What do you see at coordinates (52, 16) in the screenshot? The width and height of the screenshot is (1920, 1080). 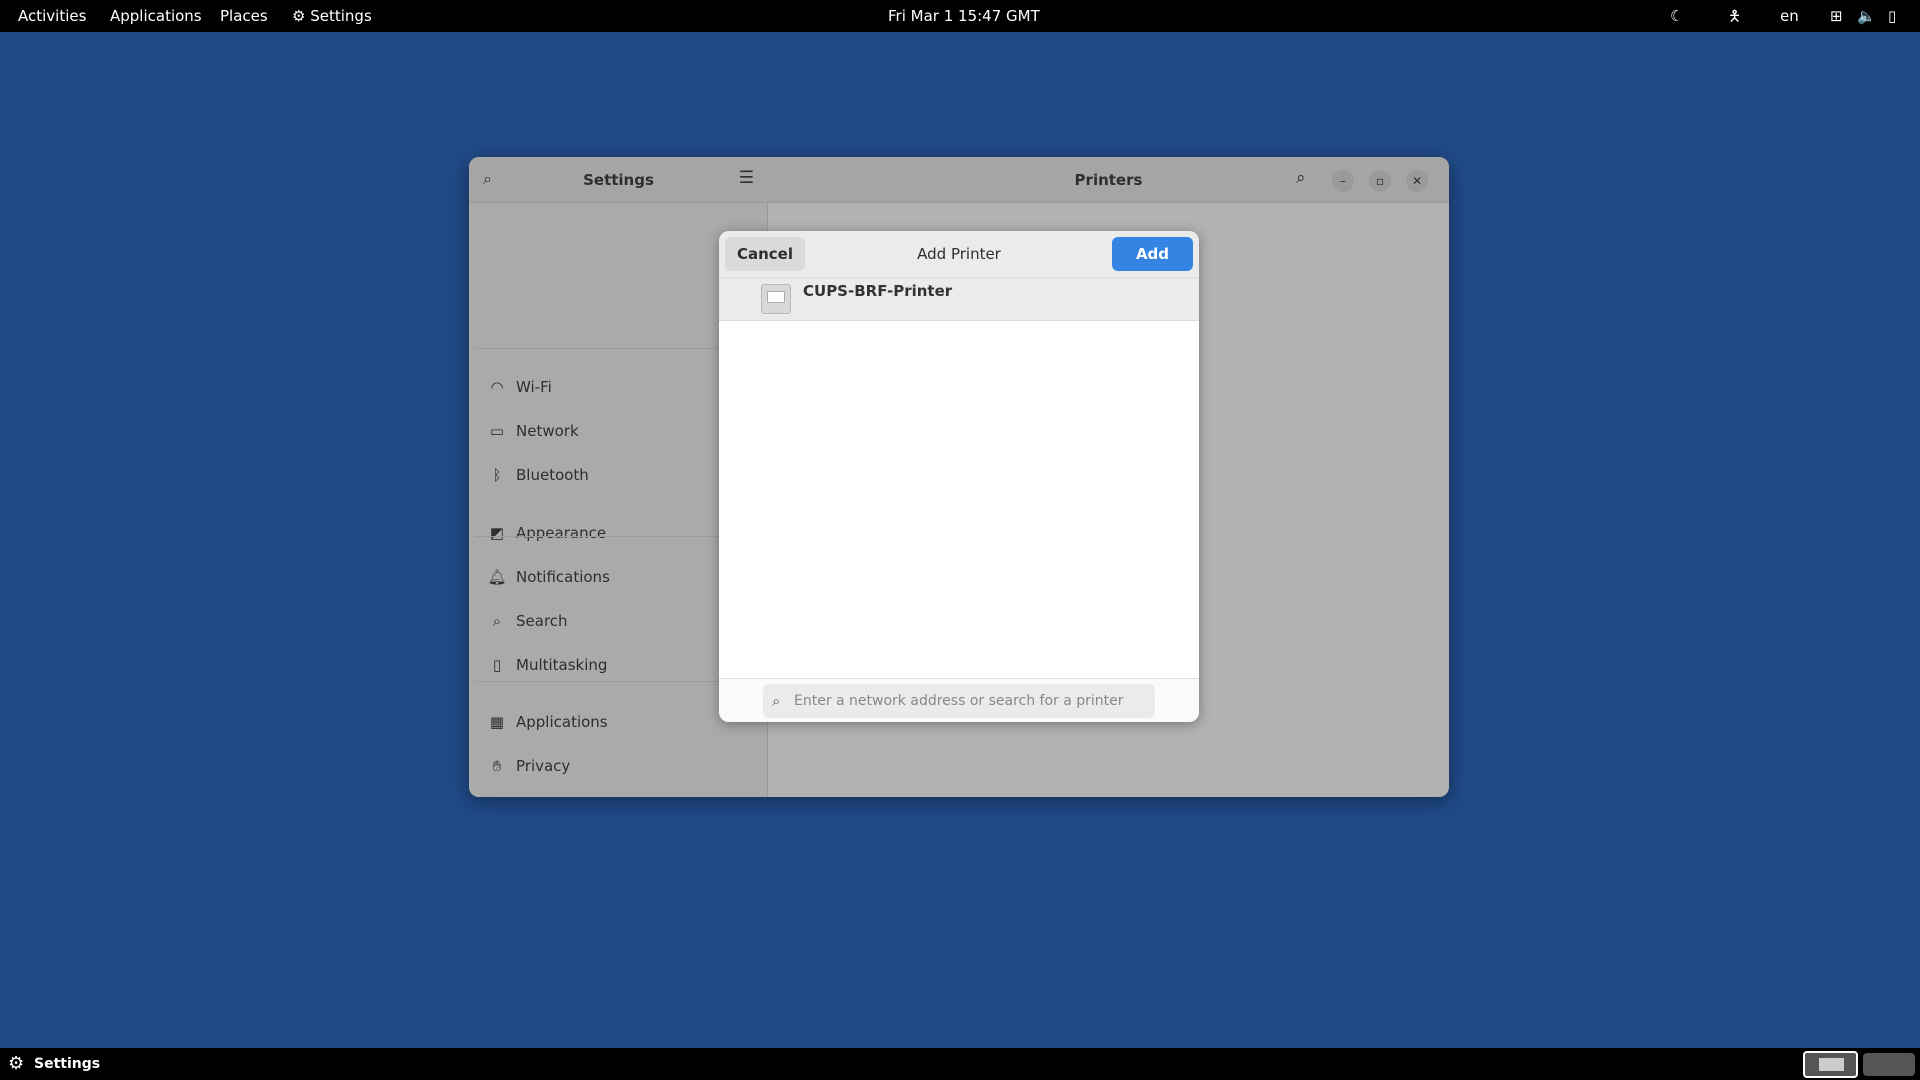 I see `activities-button: Activities` at bounding box center [52, 16].